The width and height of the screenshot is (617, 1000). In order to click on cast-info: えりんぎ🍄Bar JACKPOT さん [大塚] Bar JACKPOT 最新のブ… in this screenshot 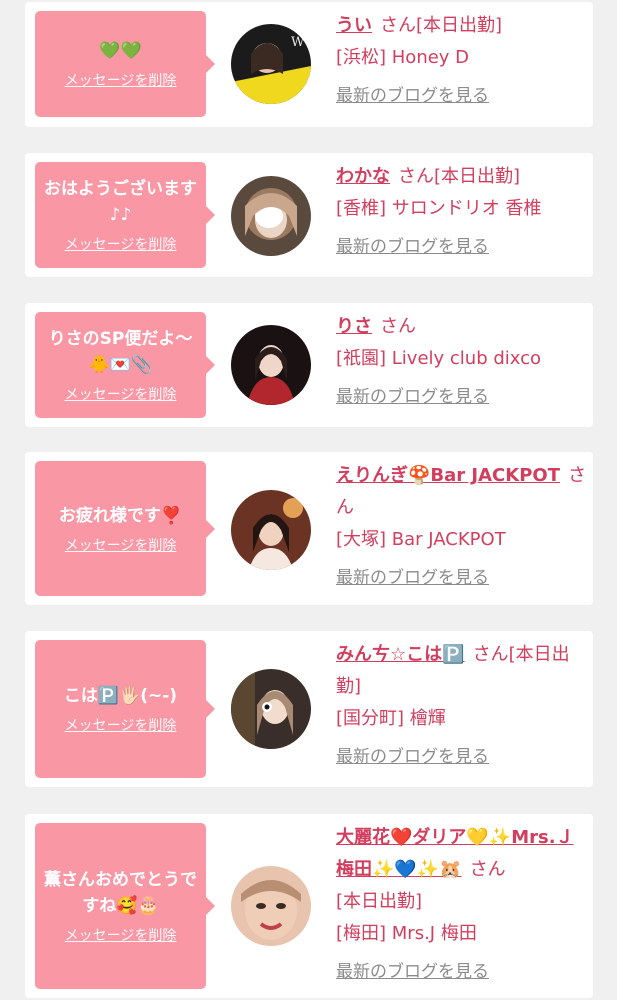, I will do `click(461, 527)`.